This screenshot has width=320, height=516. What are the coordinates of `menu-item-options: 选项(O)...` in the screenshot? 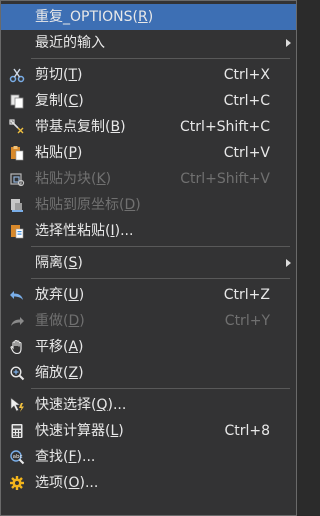 It's located at (148, 483).